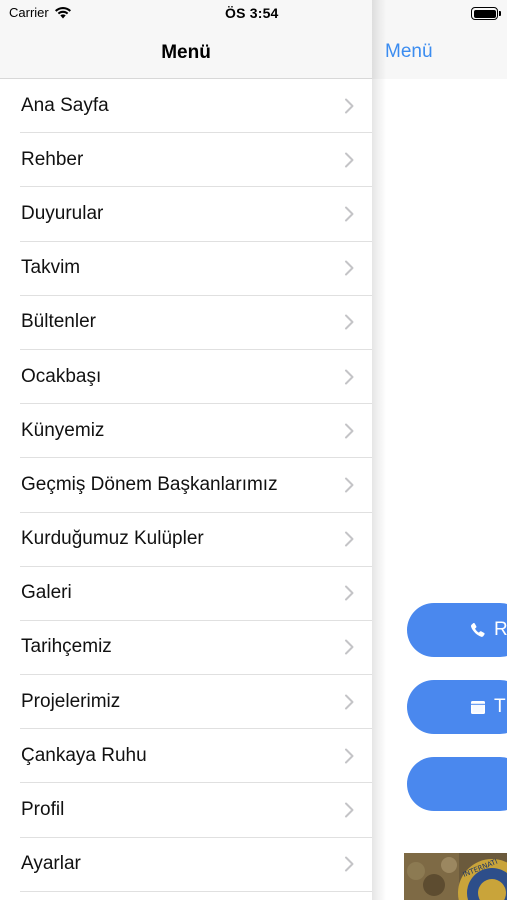  What do you see at coordinates (196, 269) in the screenshot?
I see `menu-item-takvim: Takvim` at bounding box center [196, 269].